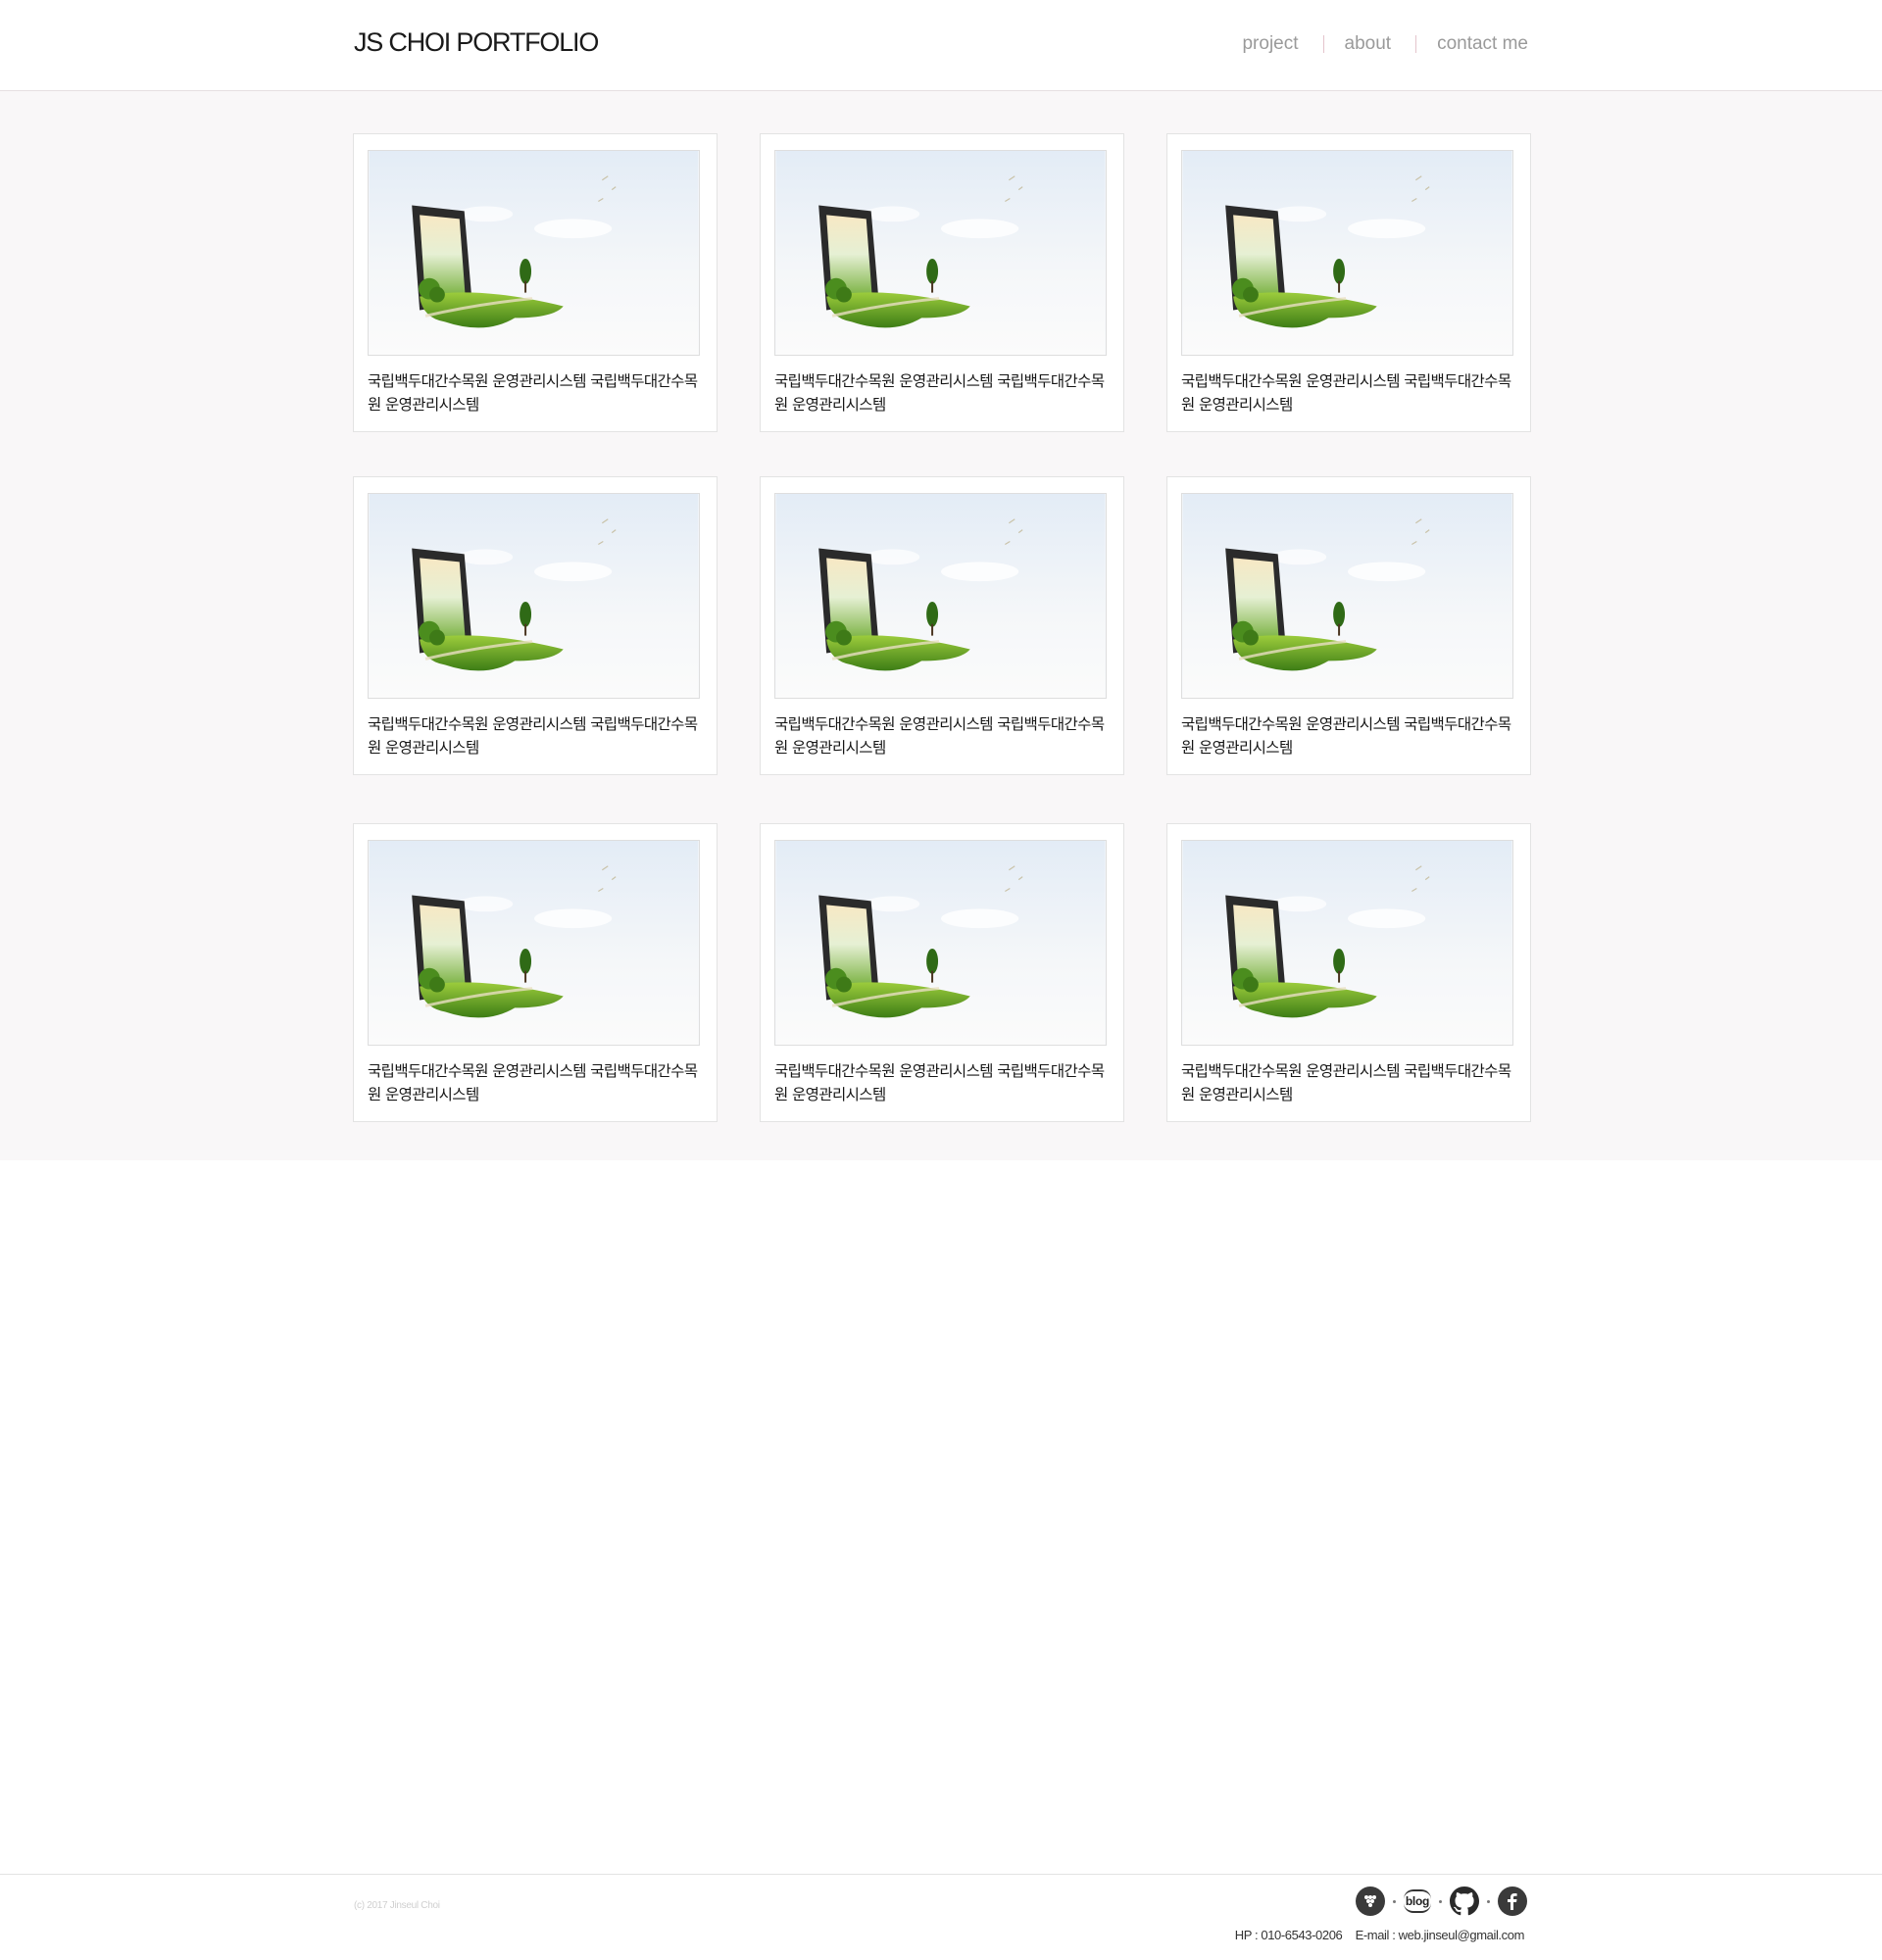 This screenshot has width=1882, height=1960. What do you see at coordinates (1370, 1901) in the screenshot?
I see `kakao-icon` at bounding box center [1370, 1901].